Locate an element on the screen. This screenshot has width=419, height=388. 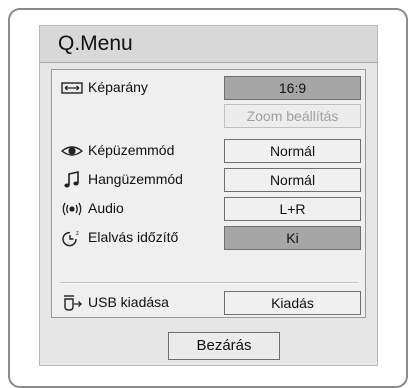
menu-item-audio: Audio L+R is located at coordinates (208, 209).